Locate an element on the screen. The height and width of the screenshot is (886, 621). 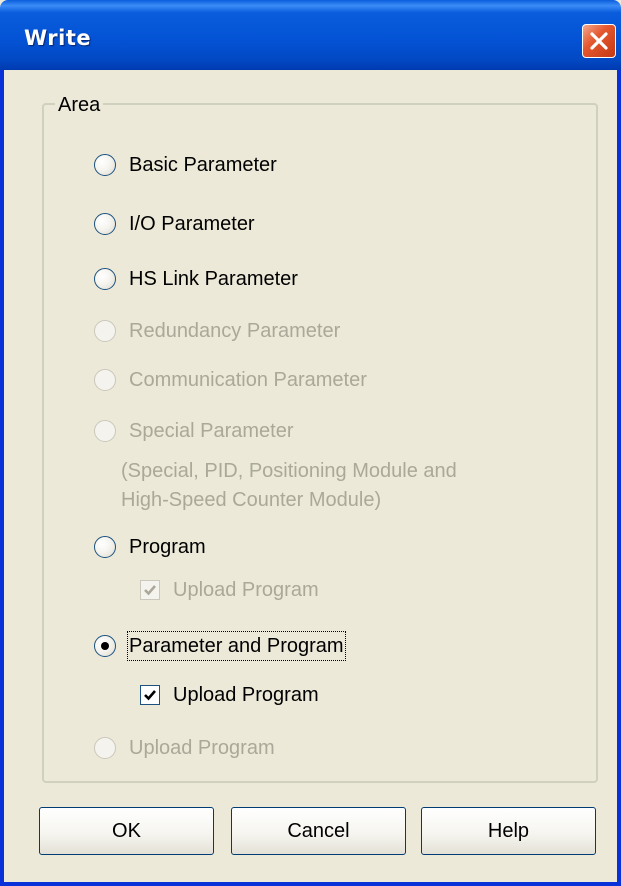
close-icon is located at coordinates (599, 41).